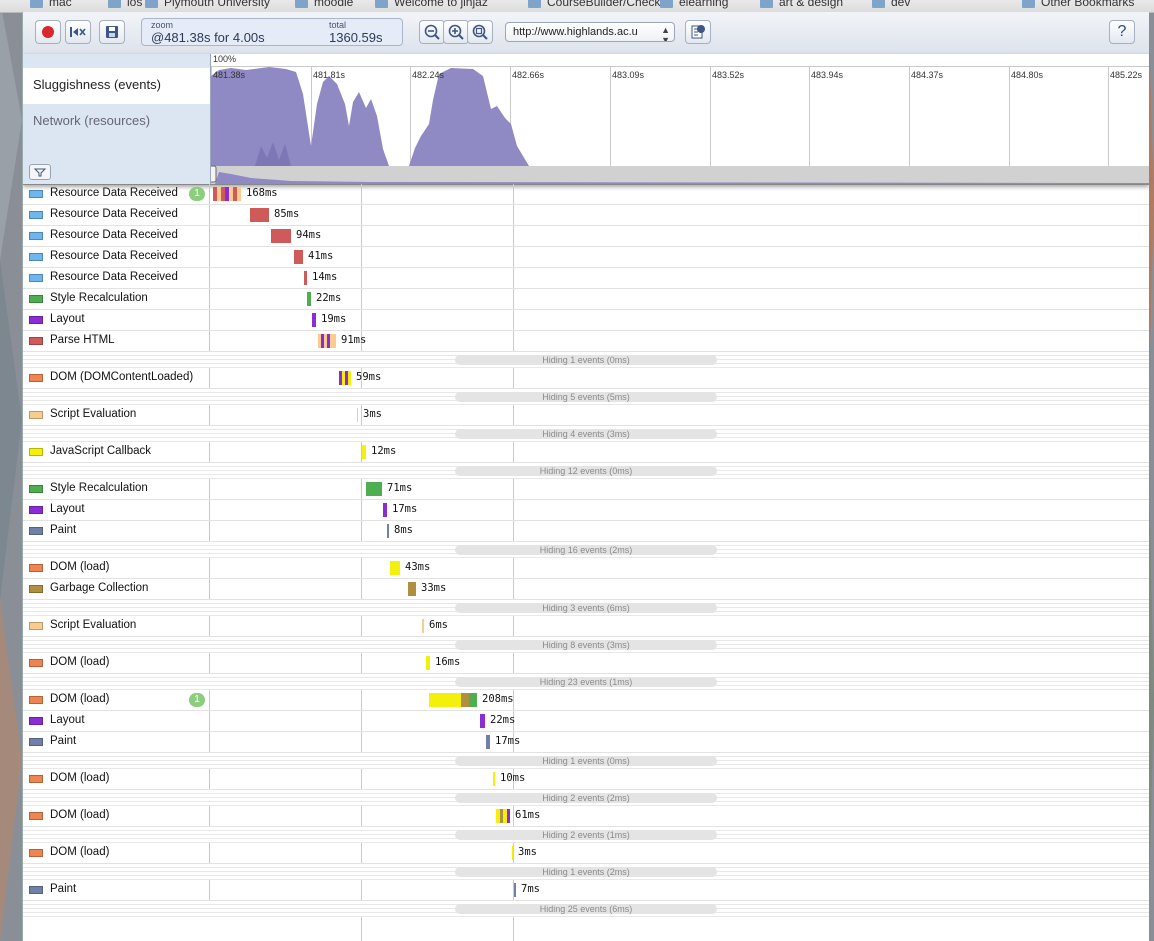 Image resolution: width=1154 pixels, height=941 pixels. I want to click on hidden-events-row: Hiding 16 events (2ms), so click(586, 550).